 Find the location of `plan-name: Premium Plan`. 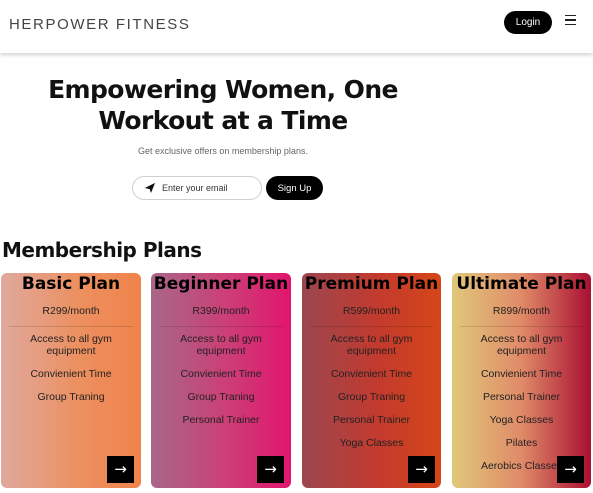

plan-name: Premium Plan is located at coordinates (371, 284).